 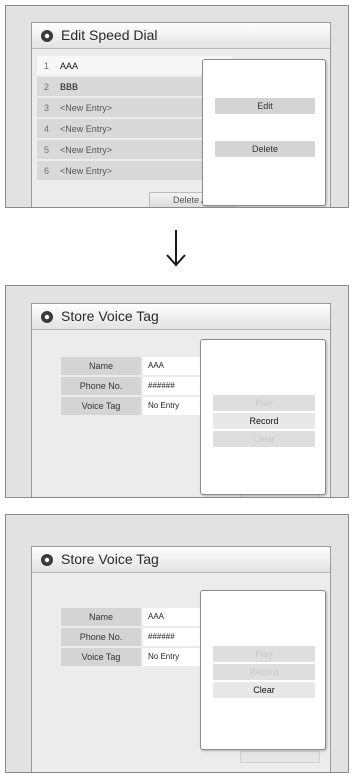 What do you see at coordinates (69, 66) in the screenshot?
I see `entry-name: AAA` at bounding box center [69, 66].